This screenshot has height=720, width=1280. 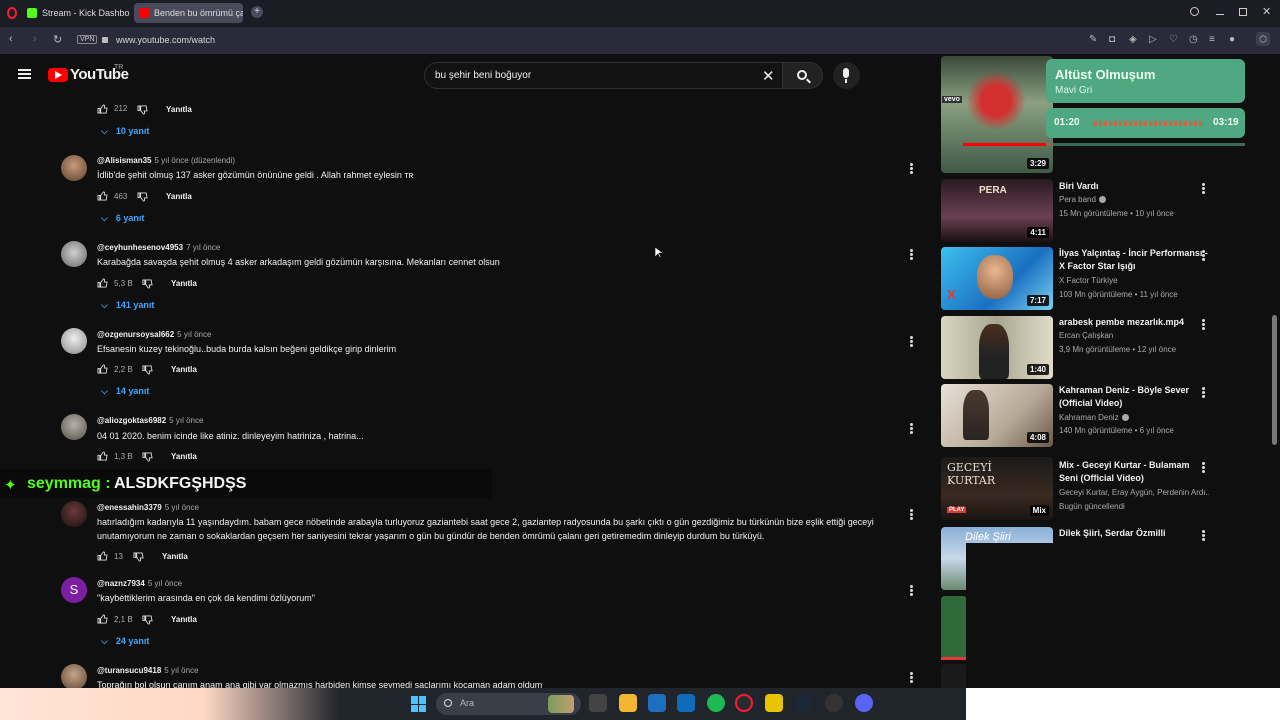 I want to click on discord-icon, so click(x=864, y=703).